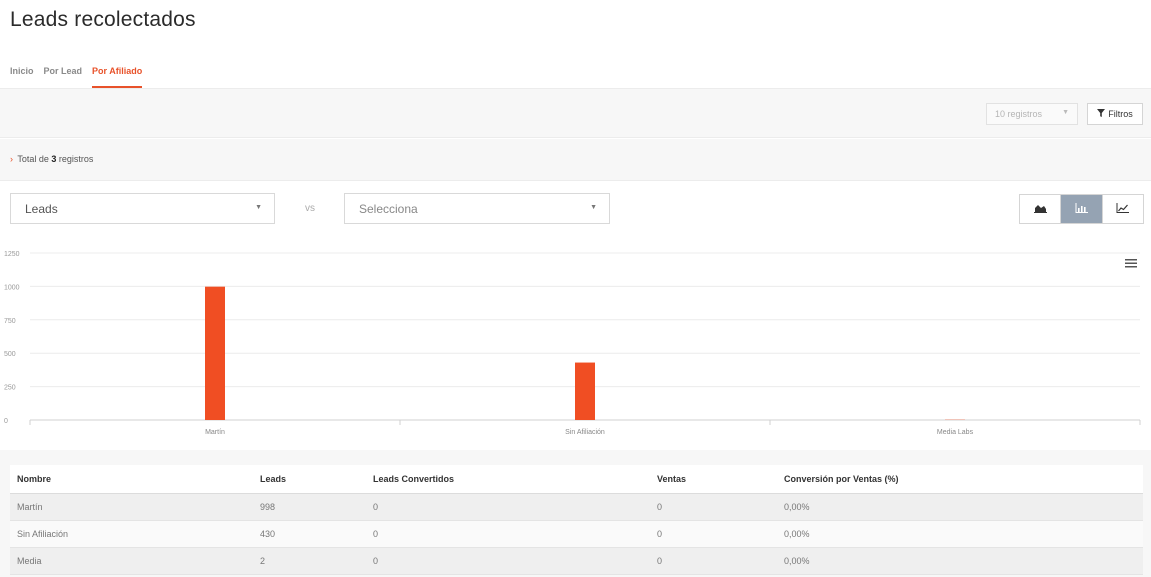 Image resolution: width=1151 pixels, height=577 pixels. I want to click on y-tick-label: 500, so click(10, 354).